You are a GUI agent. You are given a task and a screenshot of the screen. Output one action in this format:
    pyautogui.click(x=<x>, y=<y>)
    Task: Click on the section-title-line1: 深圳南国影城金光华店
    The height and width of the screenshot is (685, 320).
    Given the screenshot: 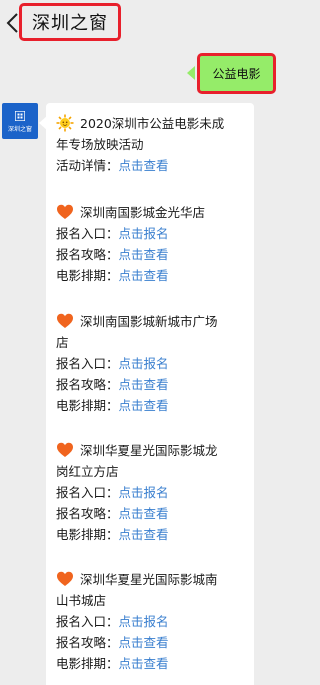 What is the action you would take?
    pyautogui.click(x=143, y=212)
    